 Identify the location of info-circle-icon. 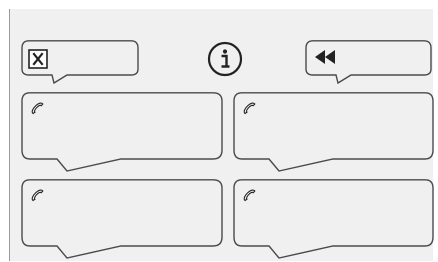
(225, 59).